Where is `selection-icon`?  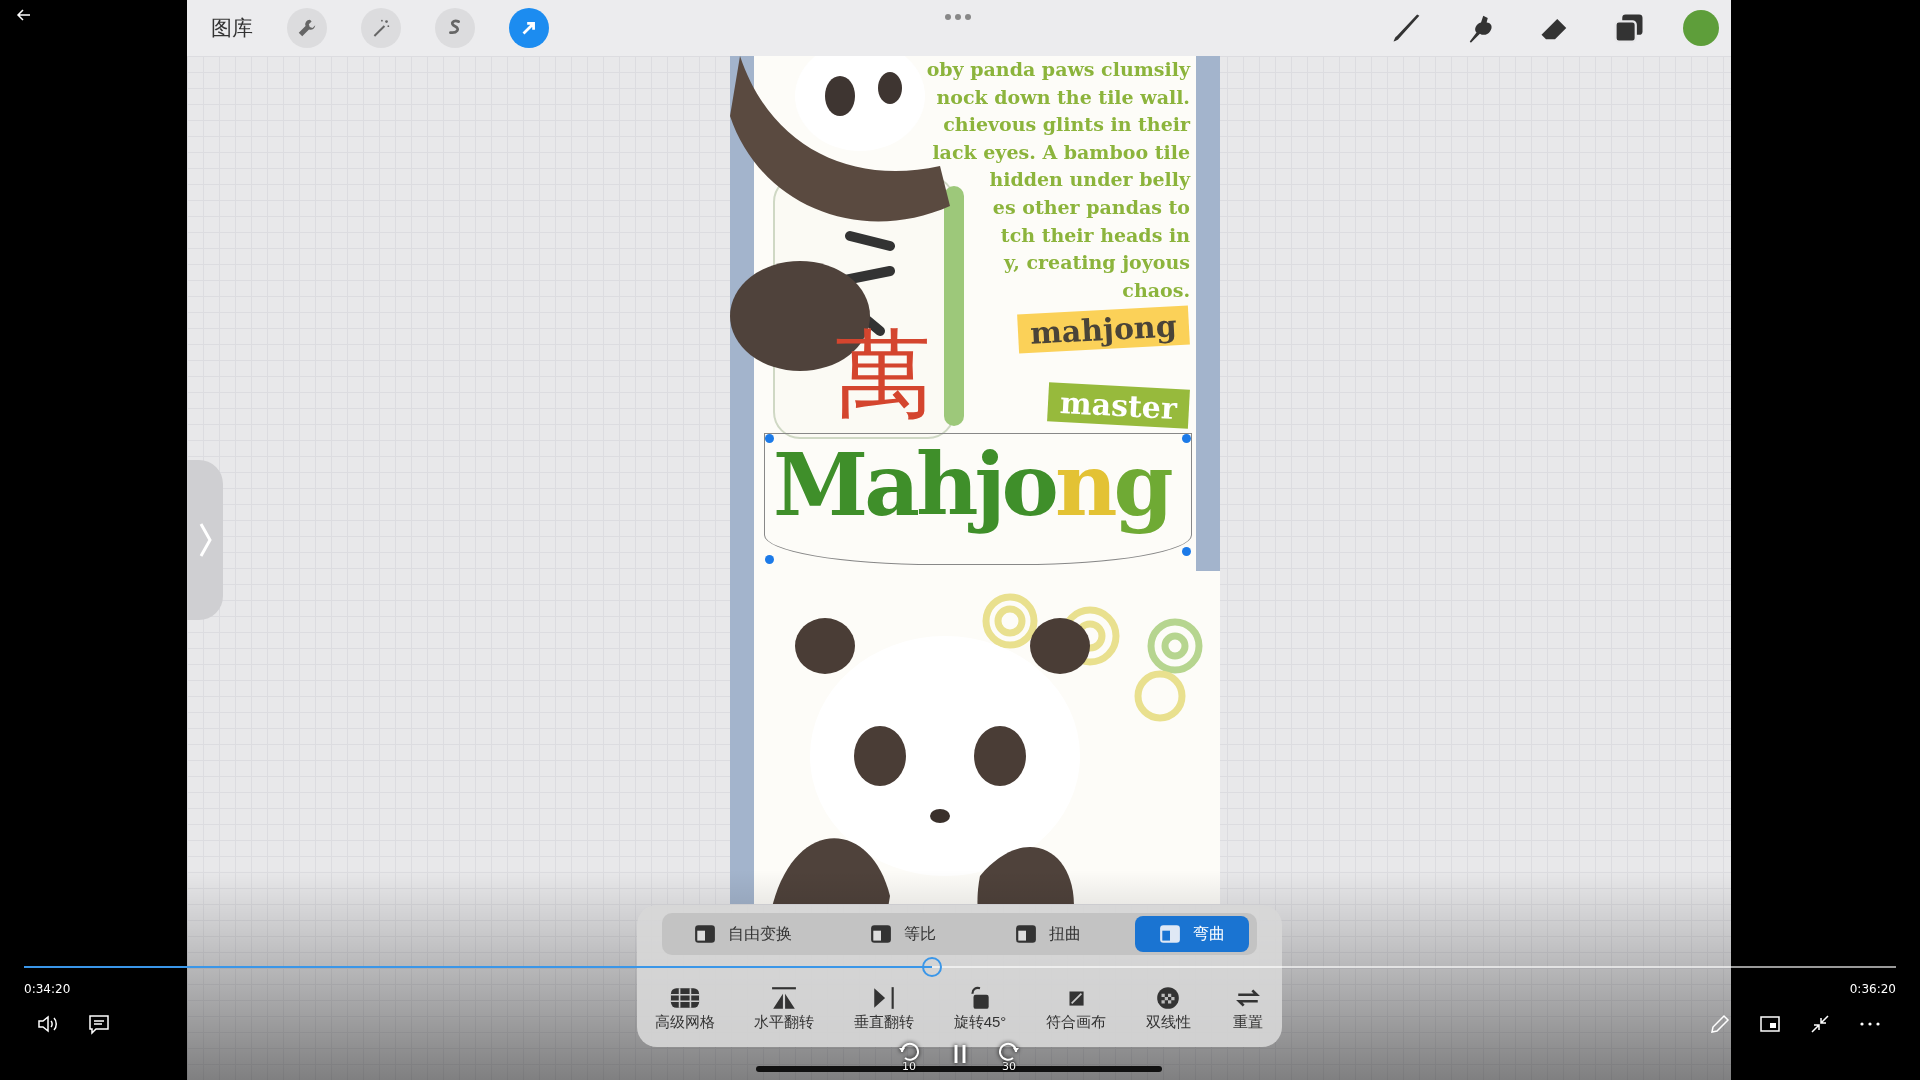
selection-icon is located at coordinates (455, 28).